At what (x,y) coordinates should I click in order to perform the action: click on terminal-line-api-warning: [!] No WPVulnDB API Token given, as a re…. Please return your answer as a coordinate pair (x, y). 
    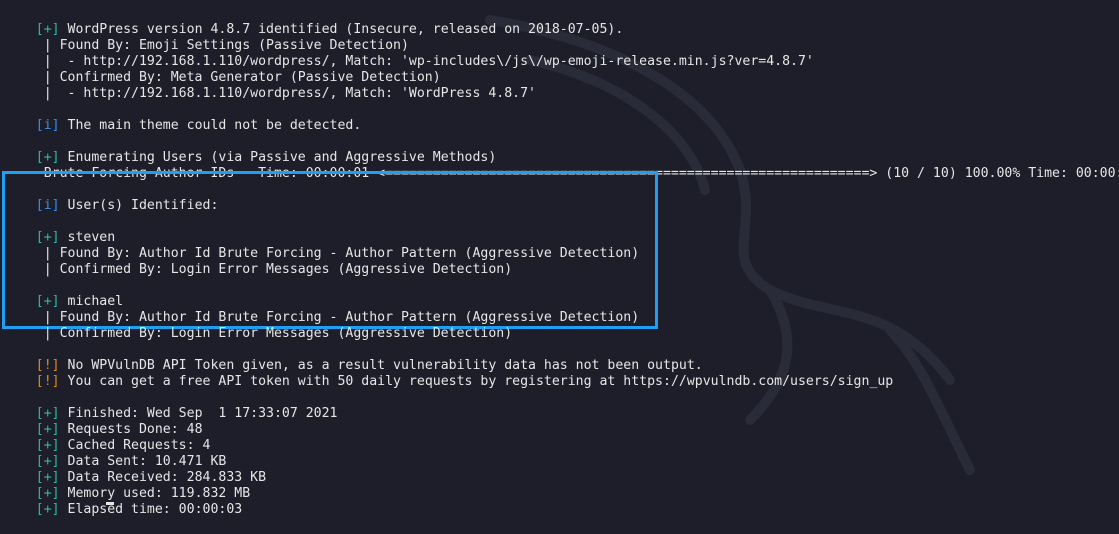
    Looking at the image, I should click on (353, 357).